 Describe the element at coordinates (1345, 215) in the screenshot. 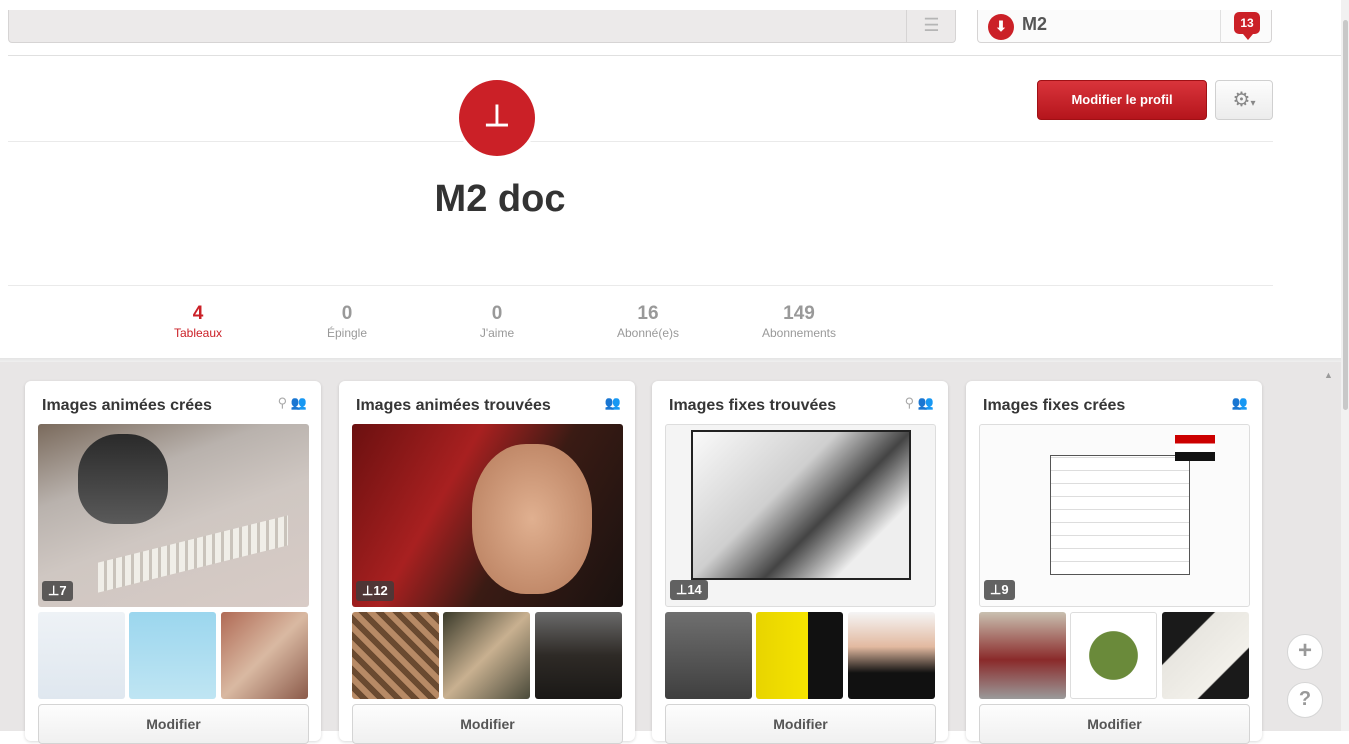

I see `scrollbar-thumb` at that location.